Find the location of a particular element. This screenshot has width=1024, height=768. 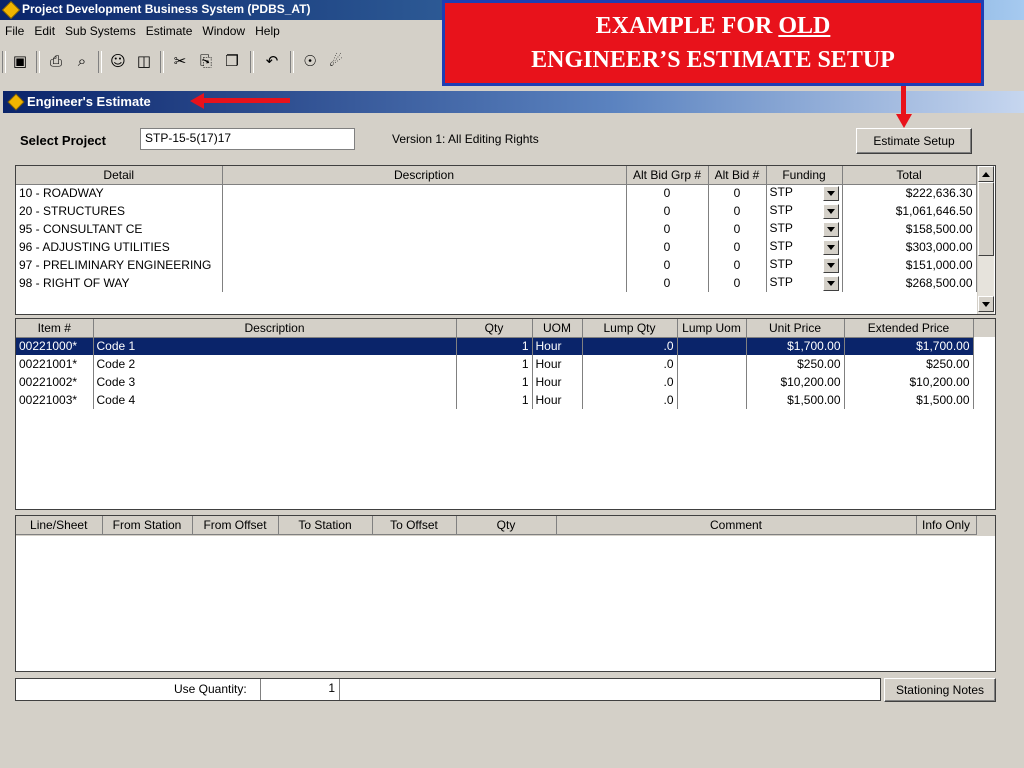

unit-price-cell: $10,200.00 is located at coordinates (795, 382).